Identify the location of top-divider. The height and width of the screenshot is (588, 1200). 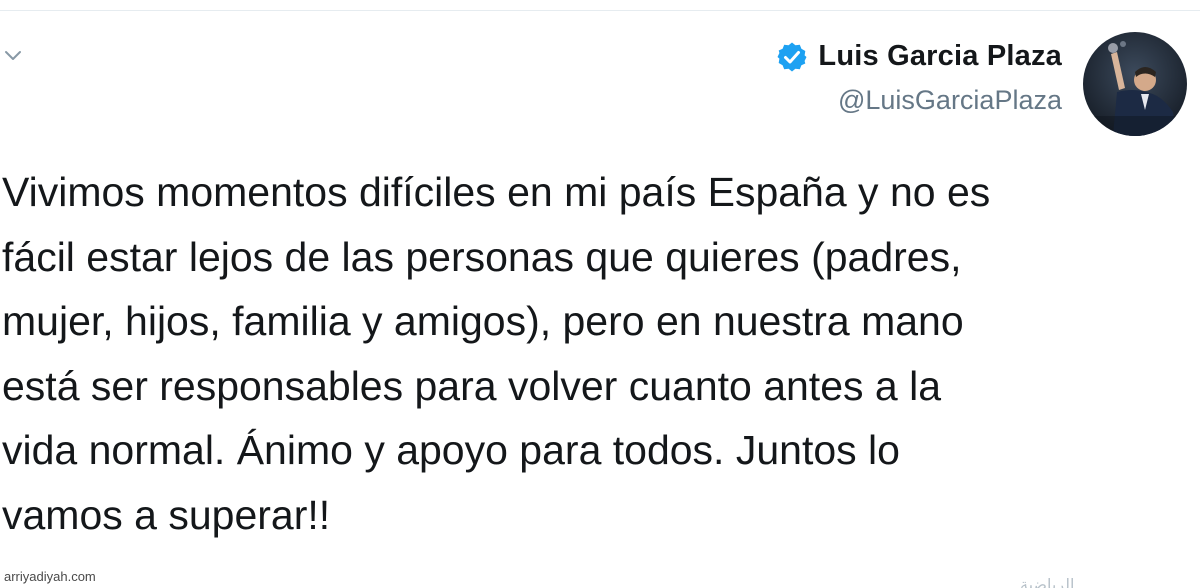
(600, 5).